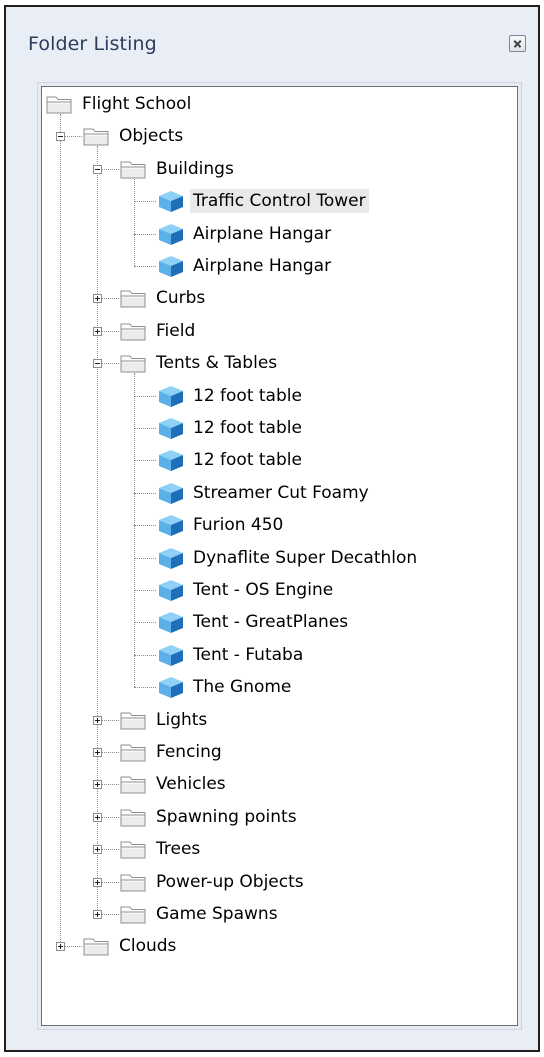 This screenshot has width=544, height=1057. I want to click on tree-node-label: Tents & Tables, so click(217, 363).